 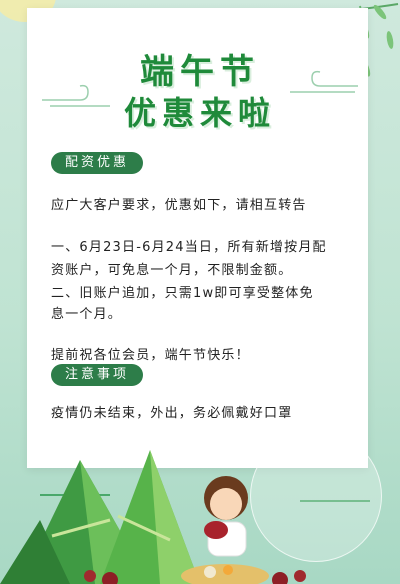 What do you see at coordinates (150, 355) in the screenshot?
I see `greeting-text: 提前祝各位会员，端午节快乐！` at bounding box center [150, 355].